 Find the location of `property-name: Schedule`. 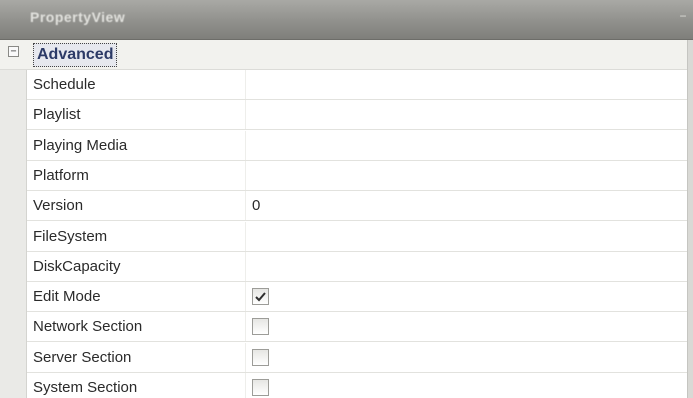

property-name: Schedule is located at coordinates (64, 84).